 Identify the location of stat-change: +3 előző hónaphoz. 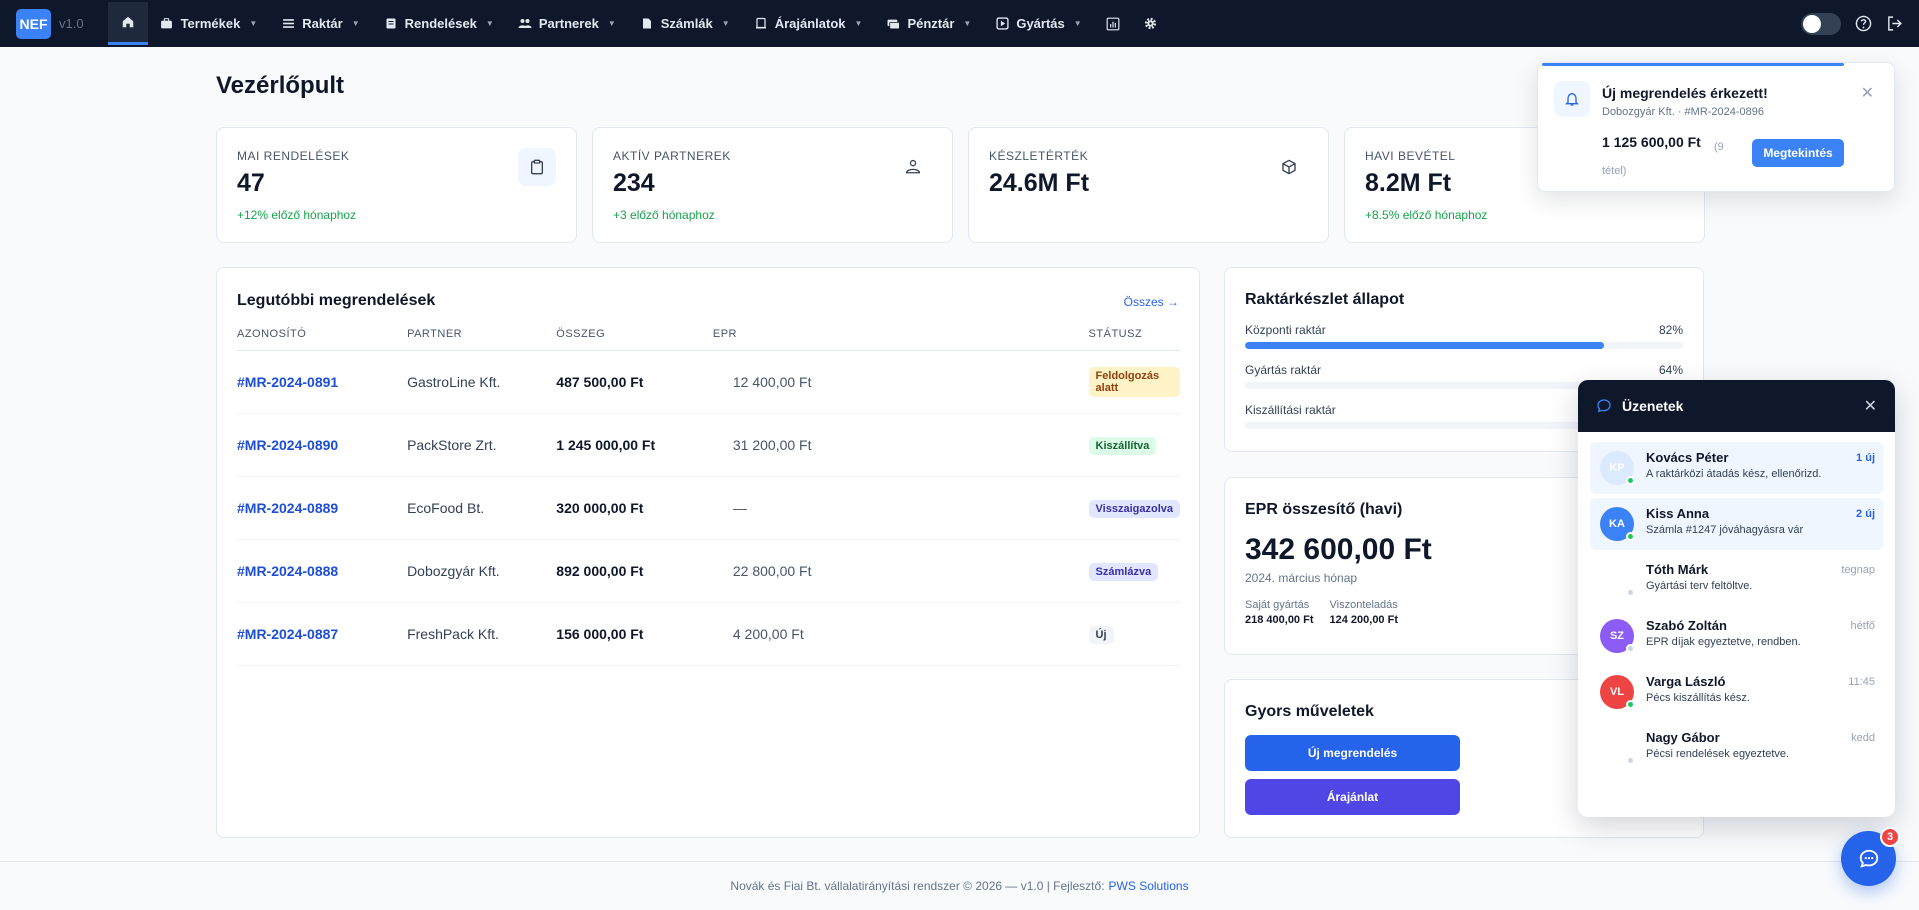
(664, 215).